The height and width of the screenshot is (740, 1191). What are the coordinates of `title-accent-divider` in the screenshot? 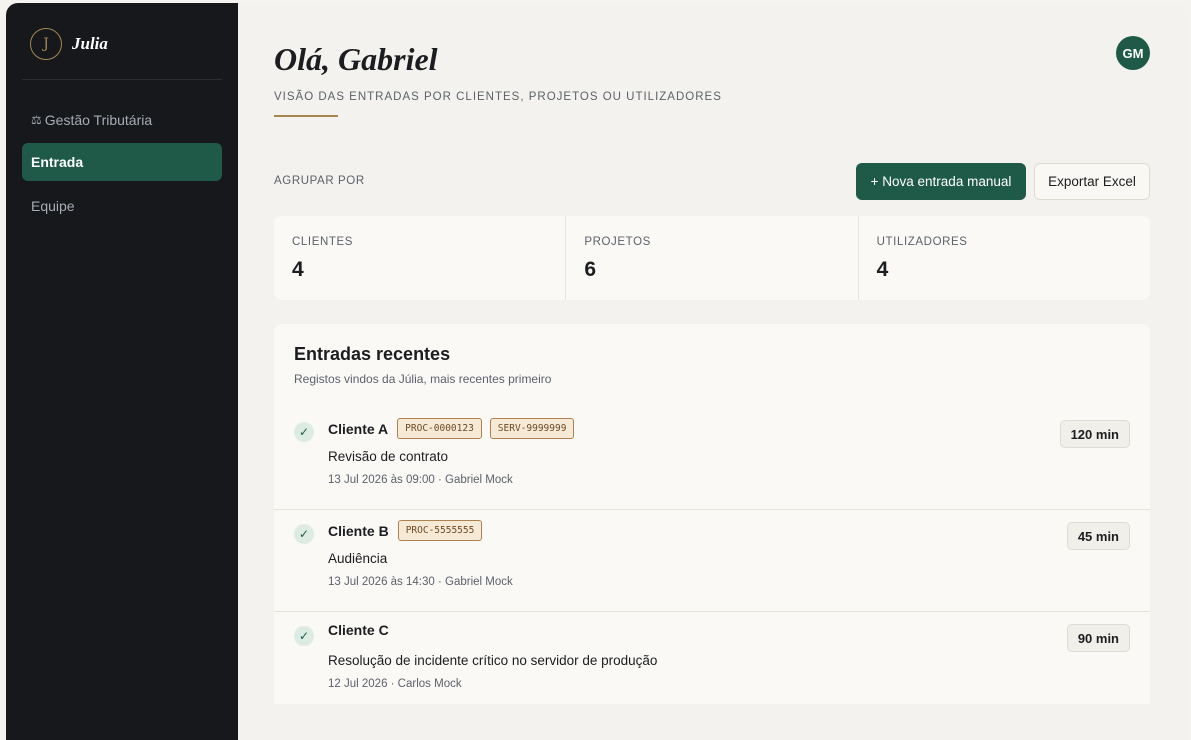 It's located at (306, 116).